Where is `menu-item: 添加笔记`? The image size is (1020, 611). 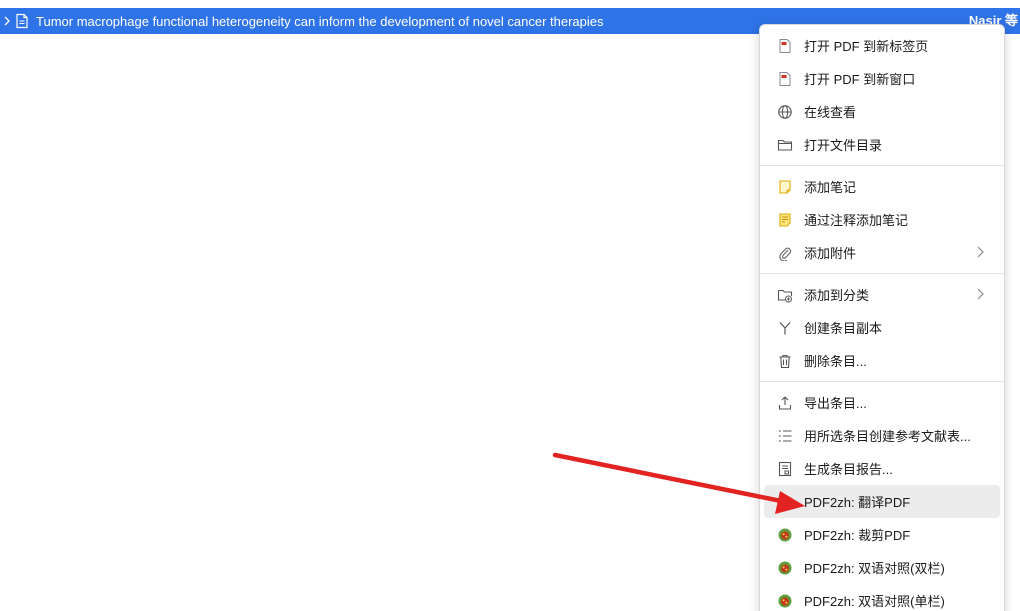 menu-item: 添加笔记 is located at coordinates (882, 186).